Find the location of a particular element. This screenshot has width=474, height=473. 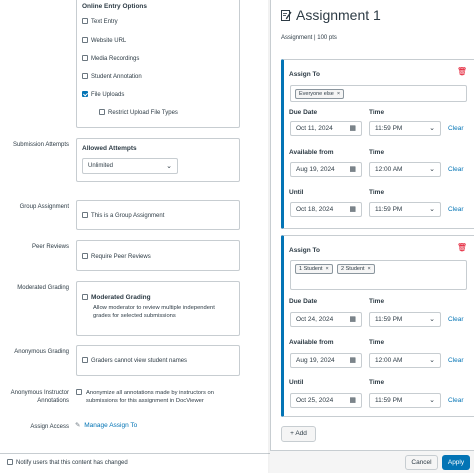

peer-reviews-label: Peer Reviews is located at coordinates (50, 247).